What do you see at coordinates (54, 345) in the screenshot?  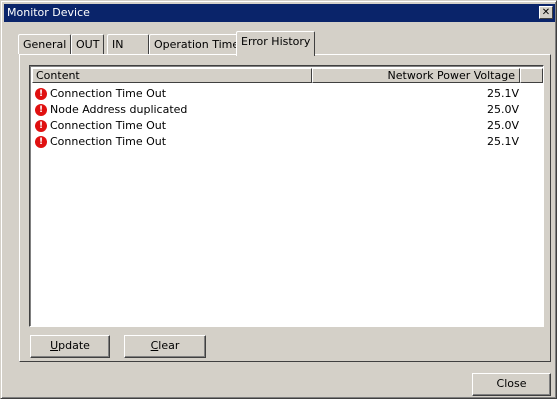 I see `update-mnemonic: U` at bounding box center [54, 345].